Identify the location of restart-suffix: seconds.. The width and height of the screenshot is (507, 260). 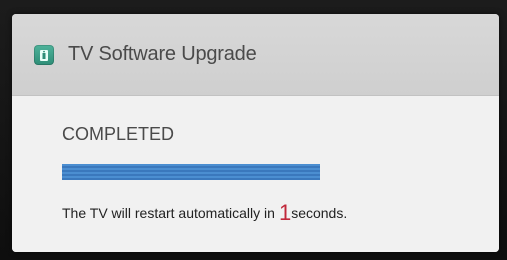
(319, 213).